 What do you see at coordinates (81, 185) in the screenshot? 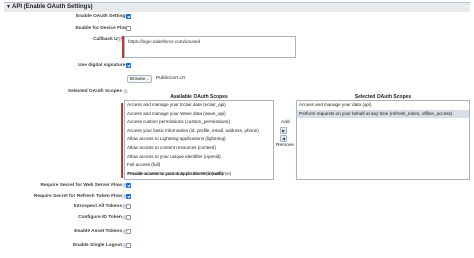
I see `require-secret-ws-label: Require Secret for Web Server Flow` at bounding box center [81, 185].